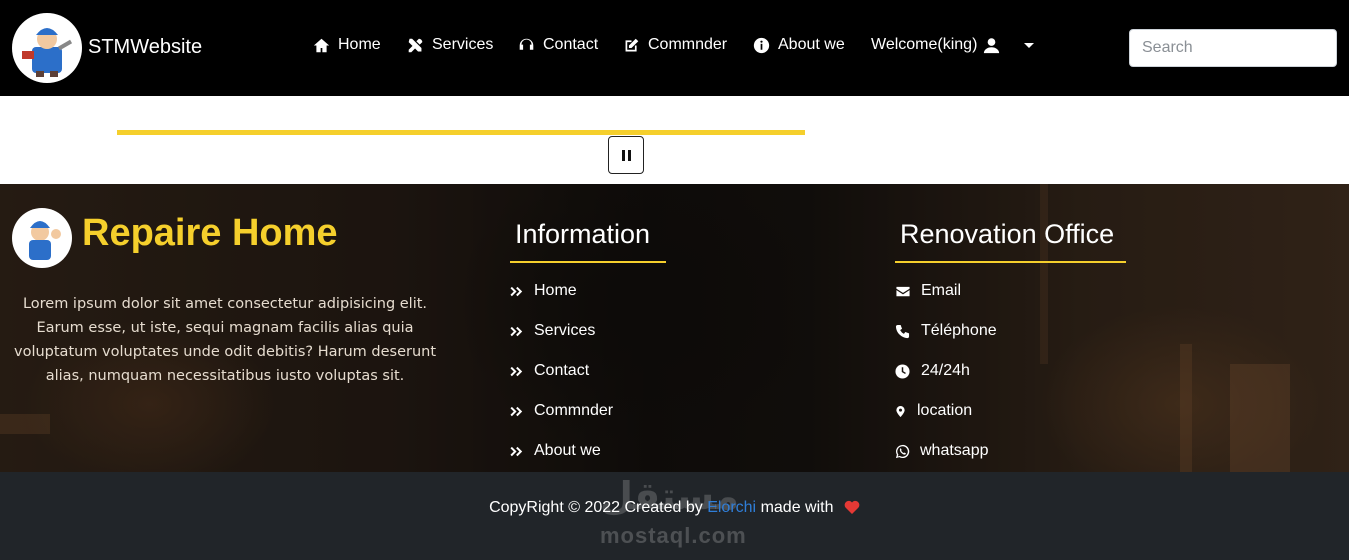 The image size is (1349, 560). Describe the element at coordinates (463, 44) in the screenshot. I see `nav-services-label: Services` at that location.